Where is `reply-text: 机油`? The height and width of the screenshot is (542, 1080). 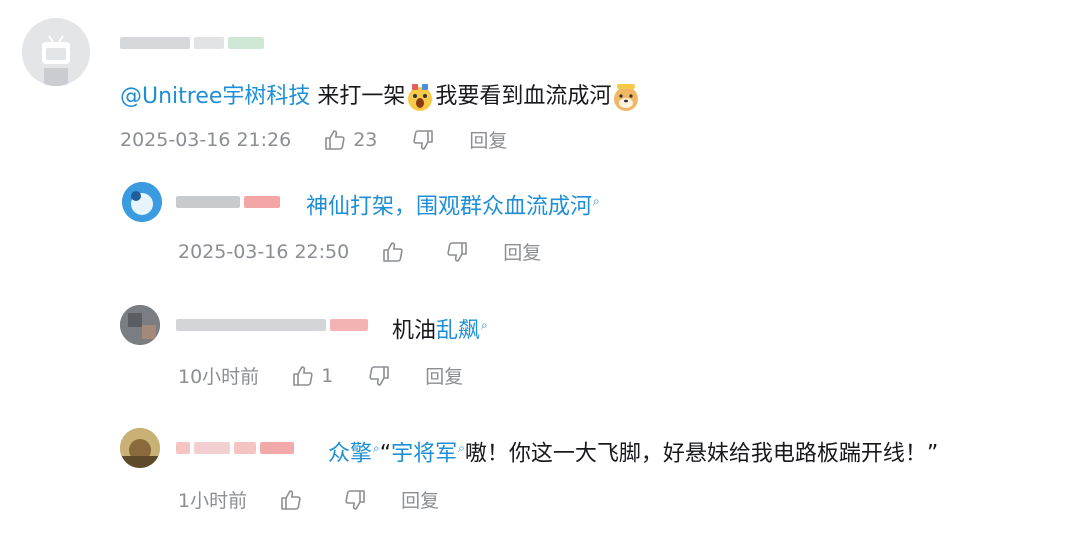 reply-text: 机油 is located at coordinates (414, 331).